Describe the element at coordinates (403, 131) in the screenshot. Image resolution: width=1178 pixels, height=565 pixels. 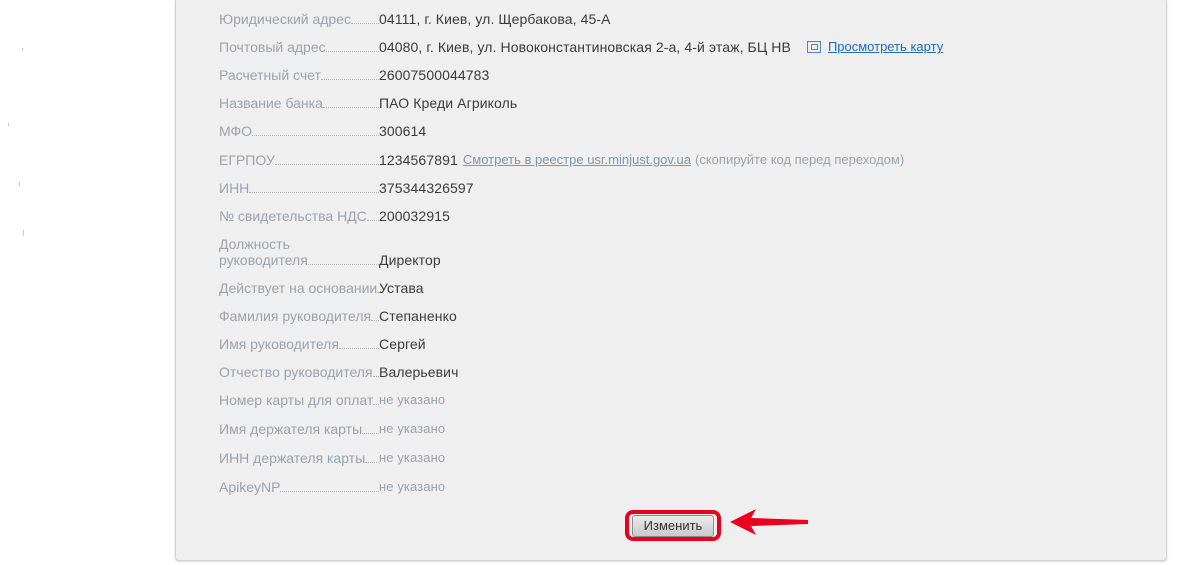
I see `field-value: 300614` at that location.